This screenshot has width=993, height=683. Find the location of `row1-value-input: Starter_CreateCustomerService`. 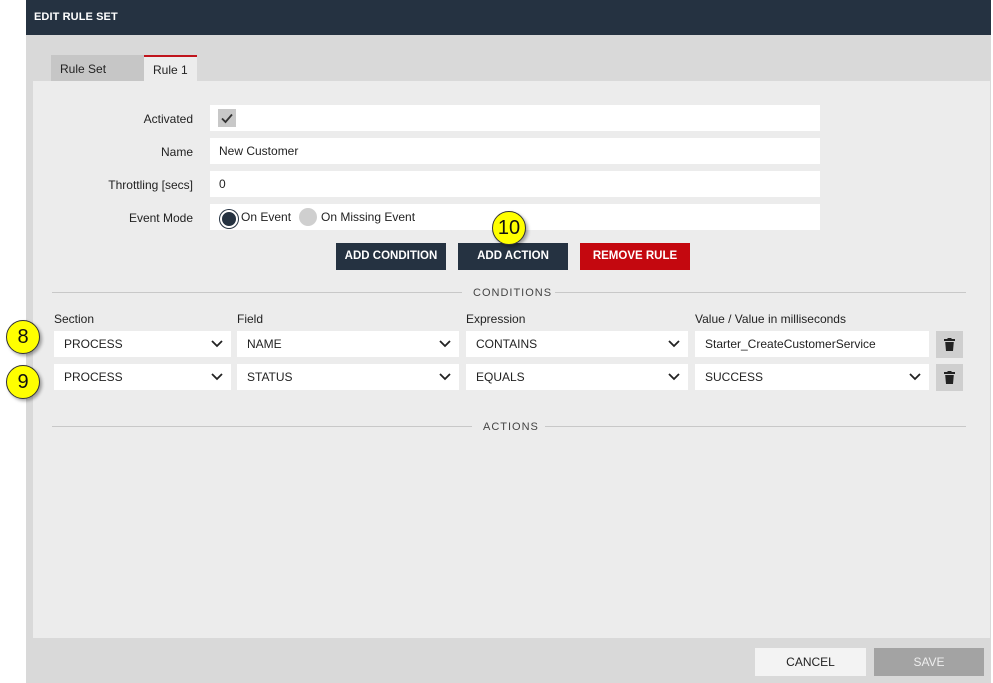

row1-value-input: Starter_CreateCustomerService is located at coordinates (812, 344).